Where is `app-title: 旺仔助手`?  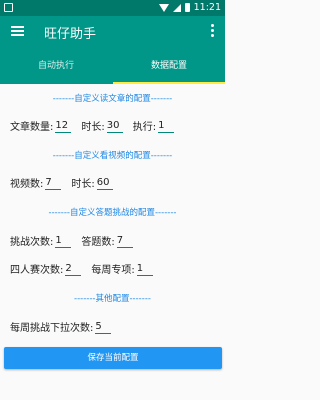 app-title: 旺仔助手 is located at coordinates (70, 34).